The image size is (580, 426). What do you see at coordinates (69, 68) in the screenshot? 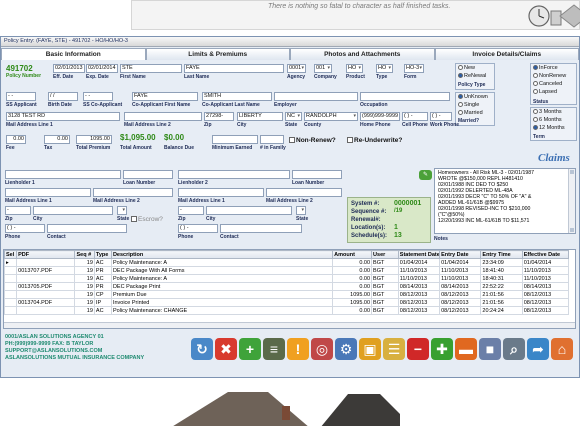
I see `eff-date-field: 02/01/2013` at bounding box center [69, 68].